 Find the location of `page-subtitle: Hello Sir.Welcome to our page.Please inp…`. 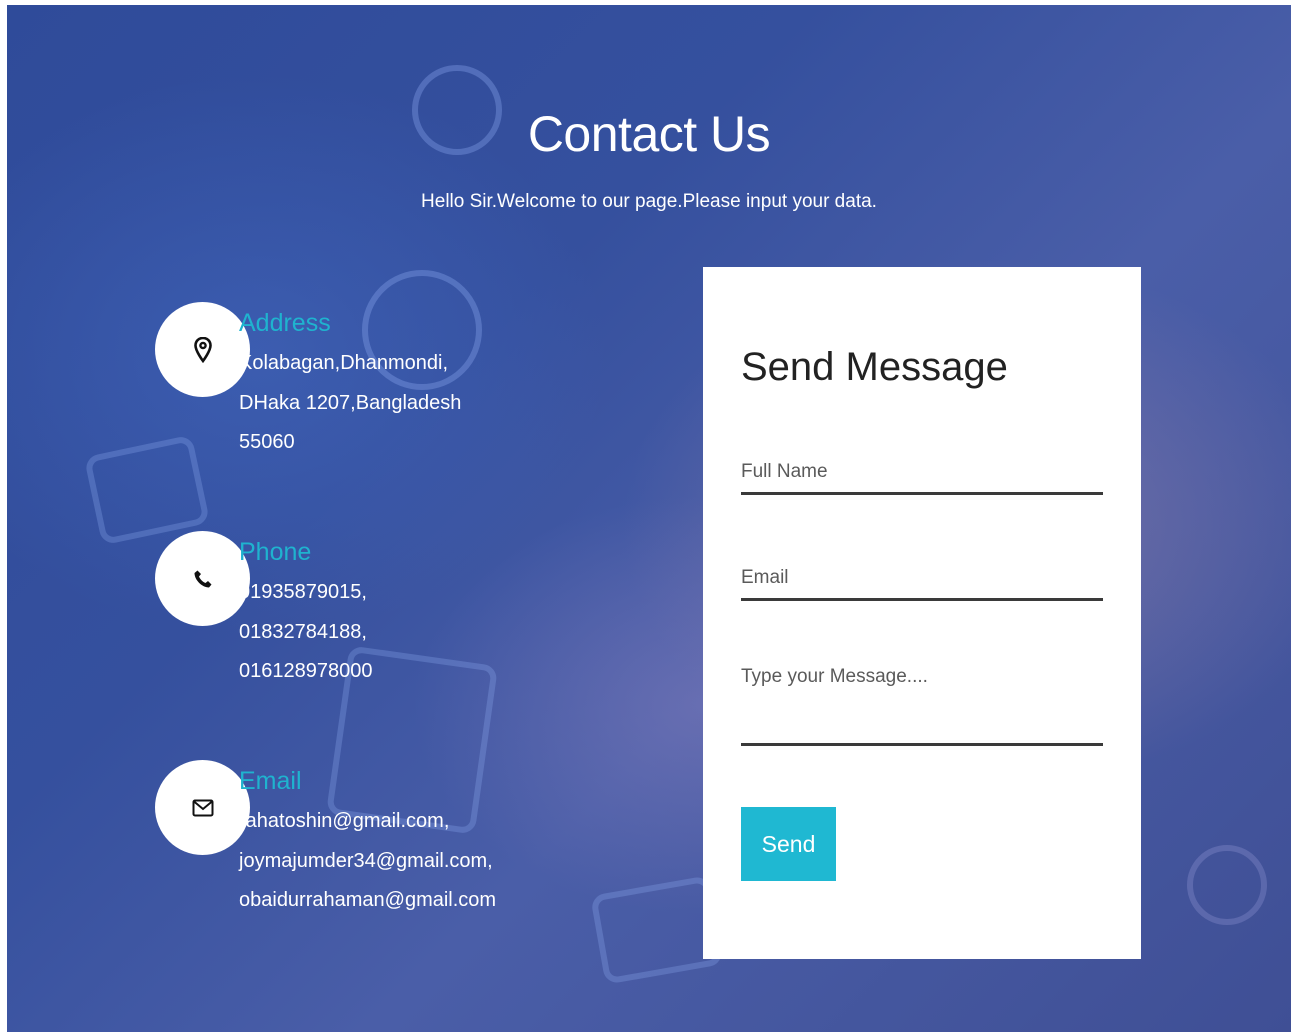

page-subtitle: Hello Sir.Welcome to our page.Please inp… is located at coordinates (649, 201).